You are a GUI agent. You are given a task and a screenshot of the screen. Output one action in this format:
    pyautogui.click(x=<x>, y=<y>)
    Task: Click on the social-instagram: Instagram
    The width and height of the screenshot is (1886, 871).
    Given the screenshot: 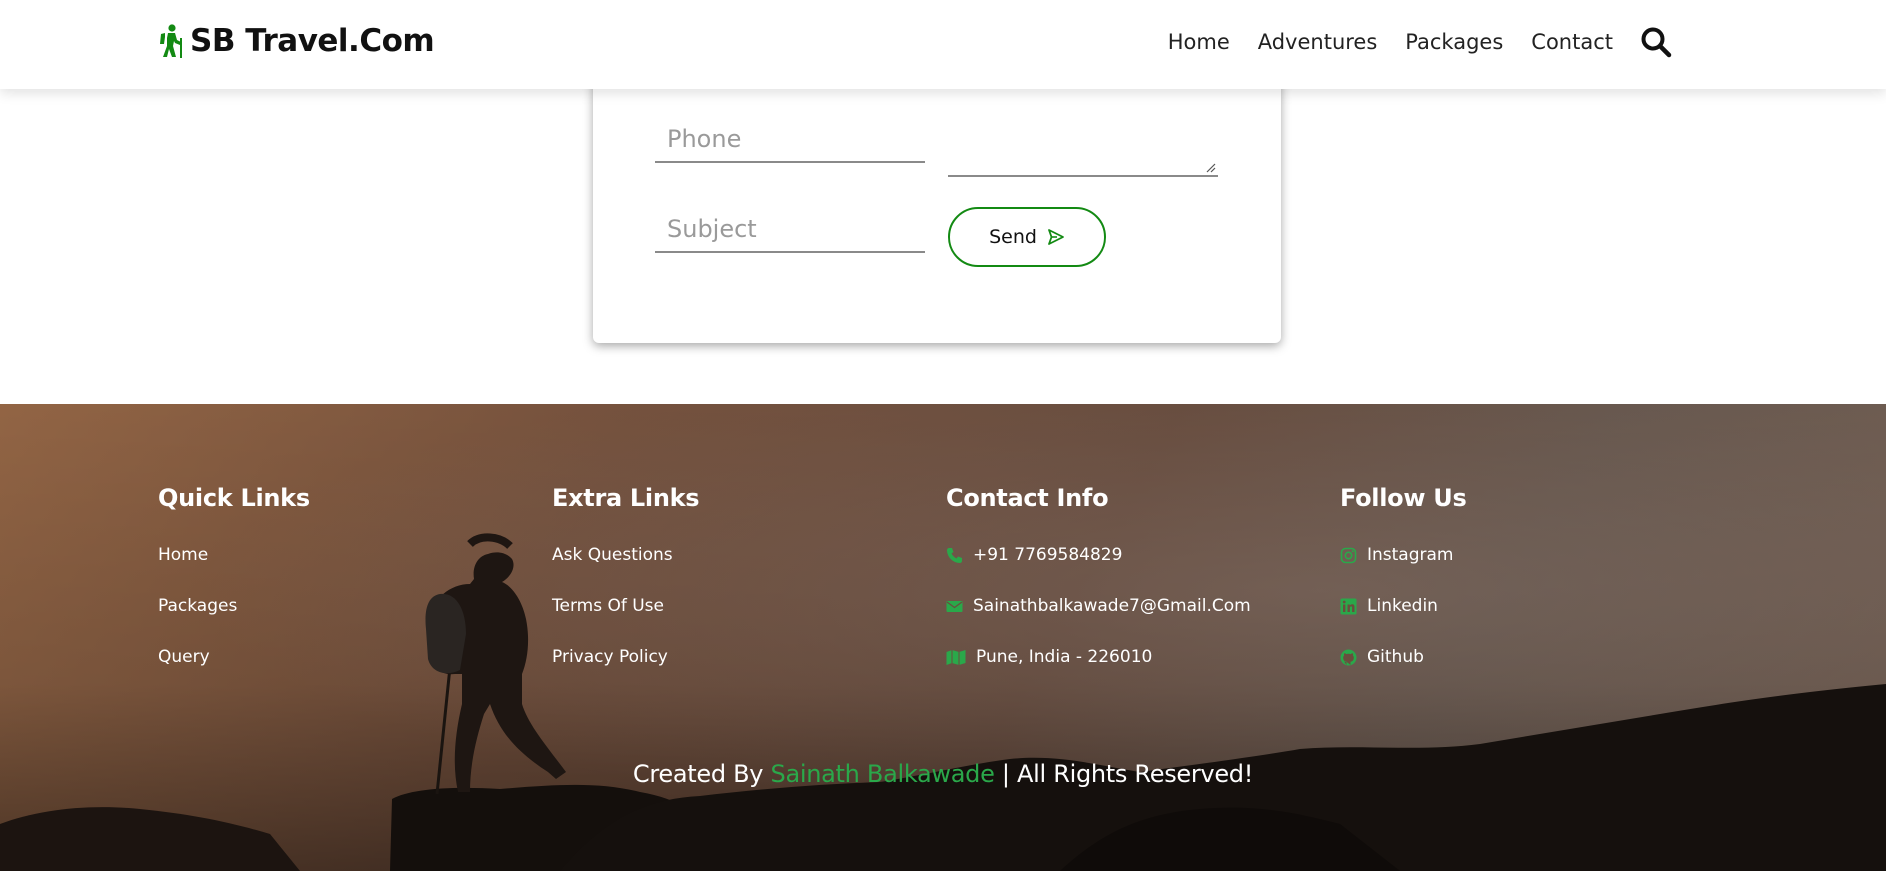 What is the action you would take?
    pyautogui.click(x=1403, y=555)
    